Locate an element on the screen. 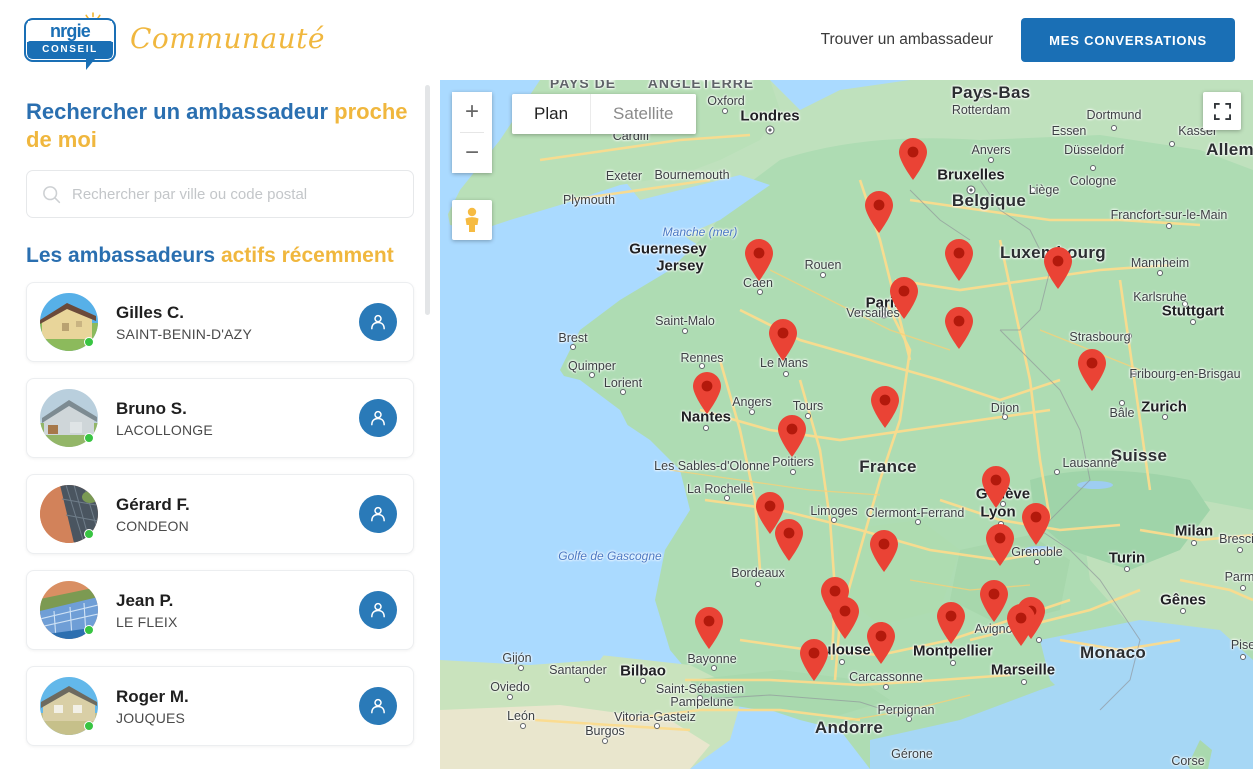 The height and width of the screenshot is (769, 1253). map-zoom-controls: + − is located at coordinates (472, 132).